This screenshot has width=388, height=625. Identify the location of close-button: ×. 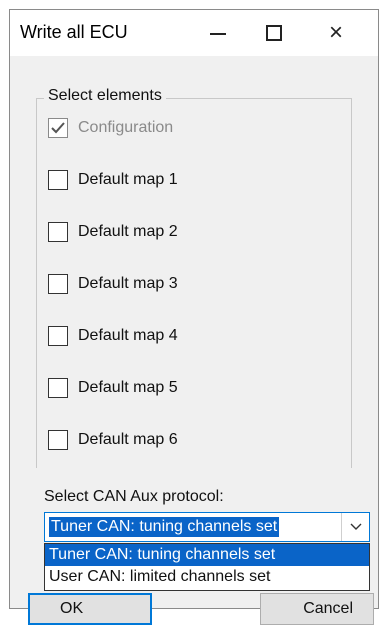
(336, 33).